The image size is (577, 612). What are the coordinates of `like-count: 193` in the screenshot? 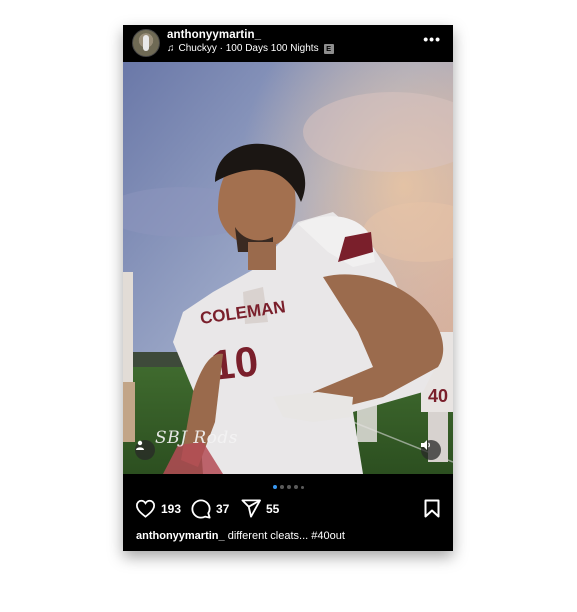 It's located at (171, 508).